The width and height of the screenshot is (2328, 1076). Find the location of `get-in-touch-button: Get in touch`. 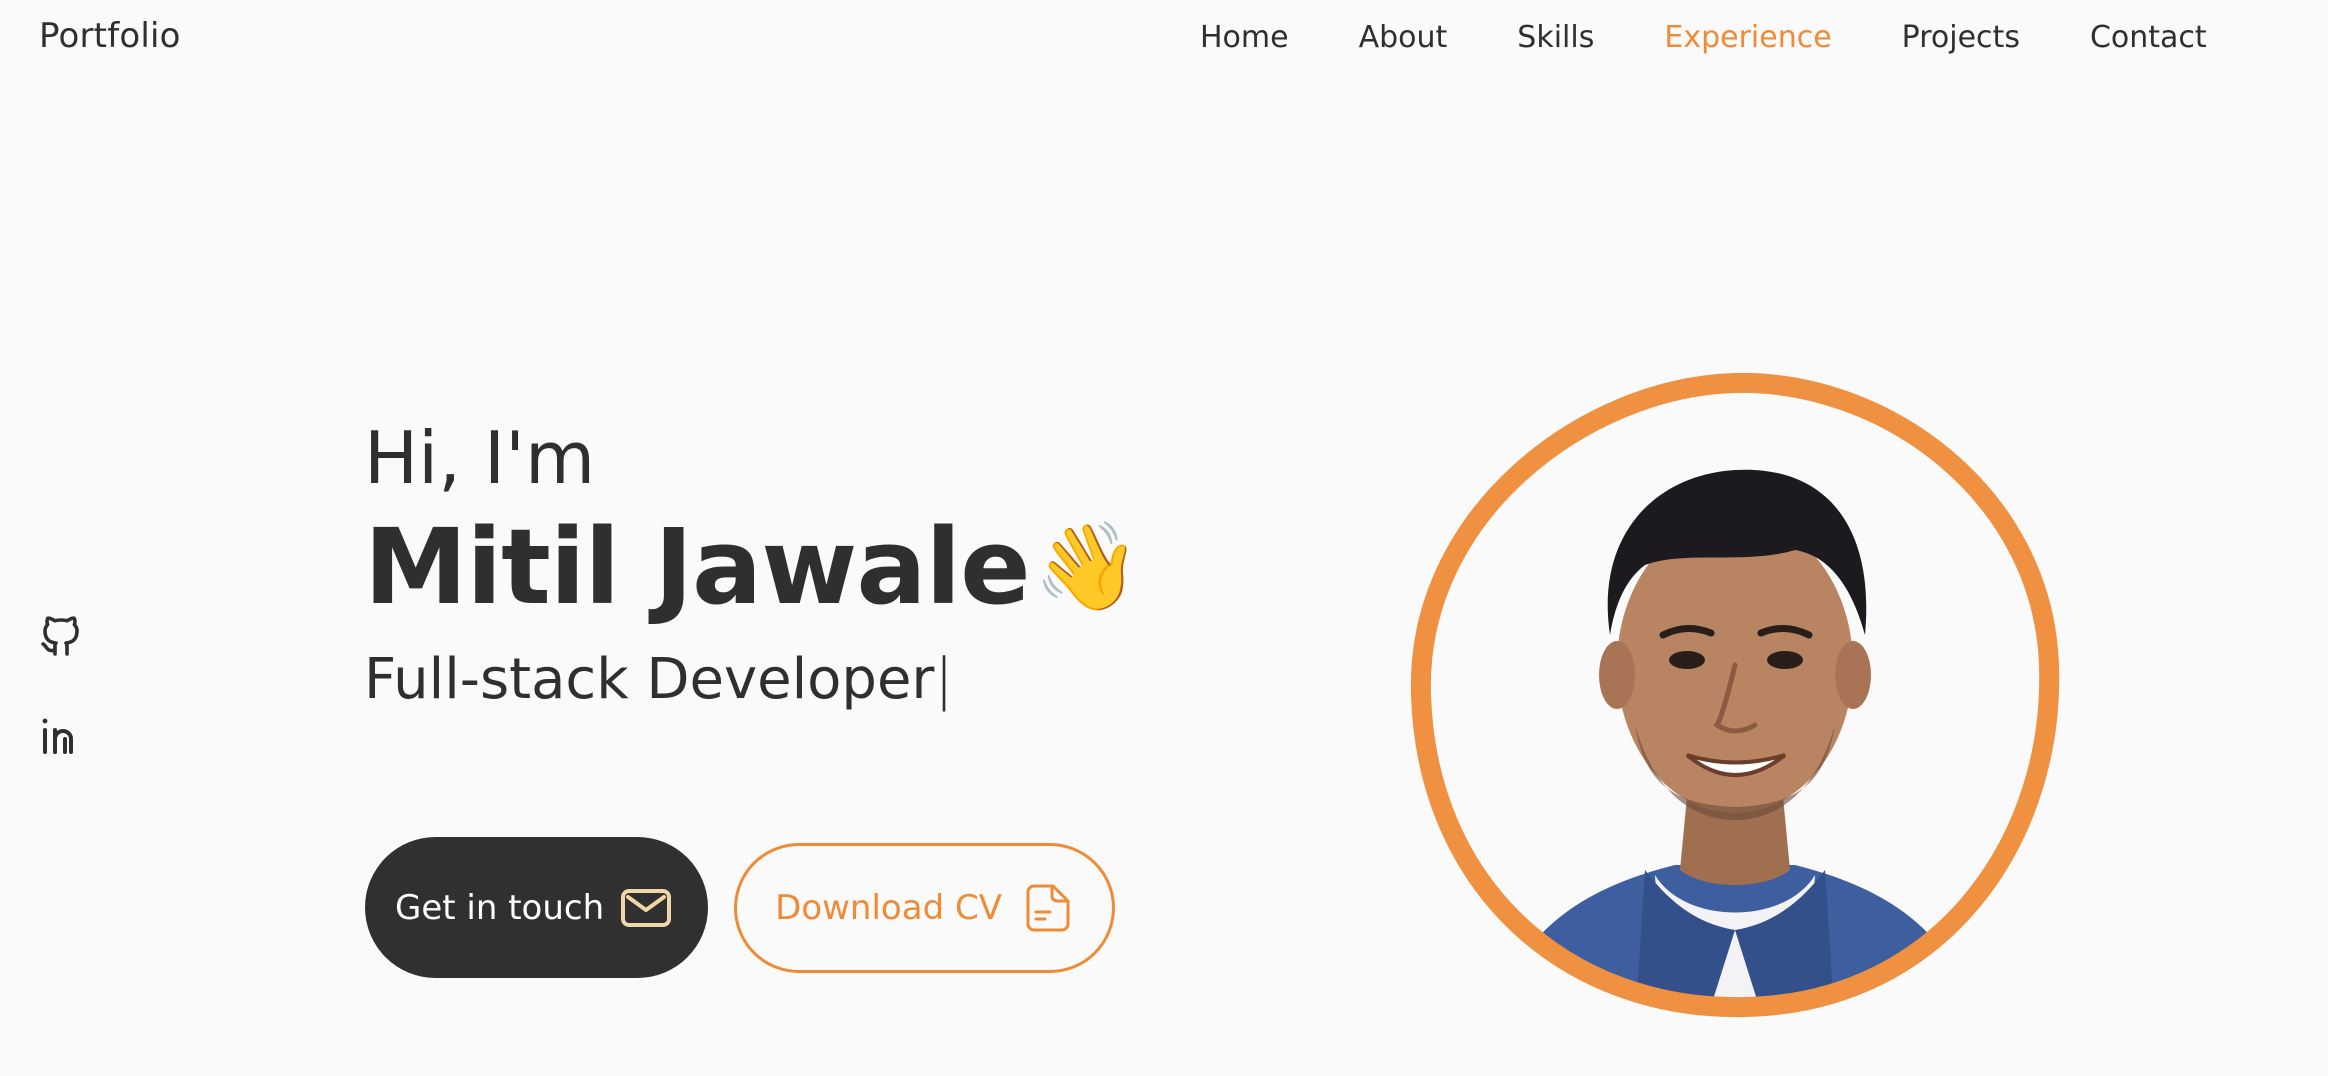

get-in-touch-button: Get in touch is located at coordinates (537, 907).